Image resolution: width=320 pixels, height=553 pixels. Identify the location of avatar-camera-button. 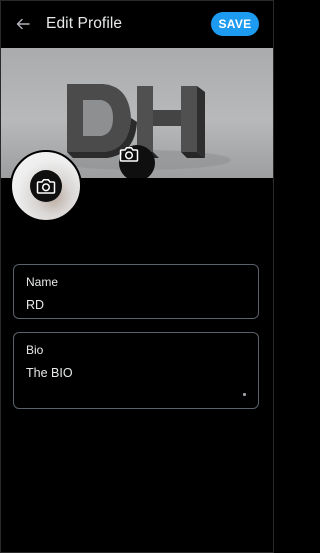
(46, 186).